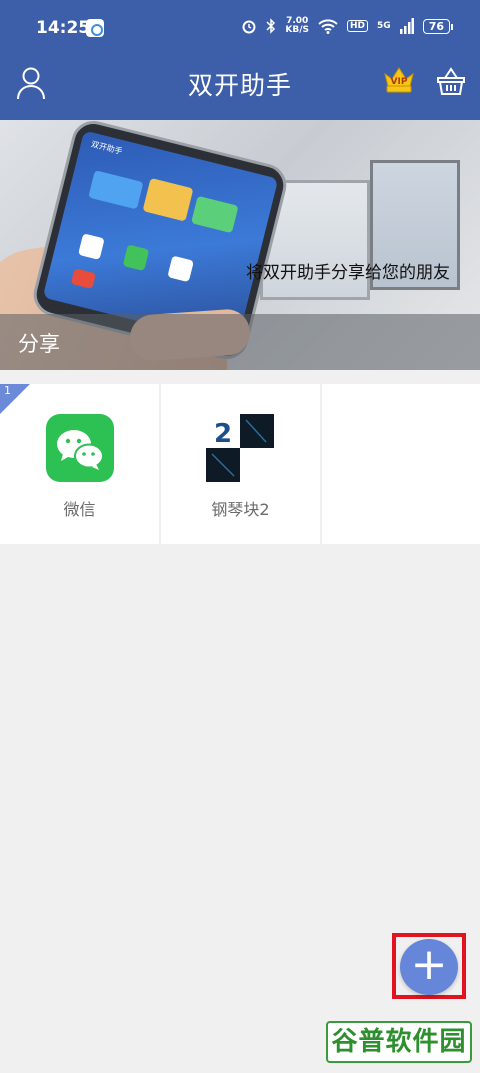  I want to click on app-label-wechat: 微信, so click(79, 509).